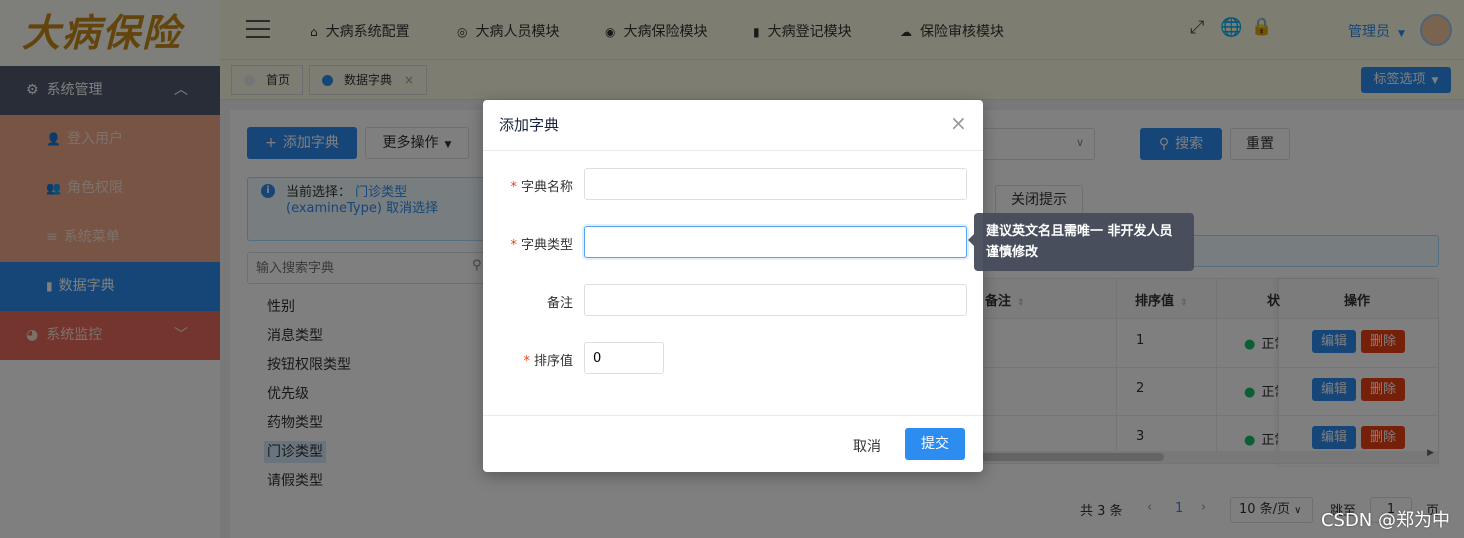 Image resolution: width=1464 pixels, height=538 pixels. I want to click on cancel-button: 取消, so click(867, 446).